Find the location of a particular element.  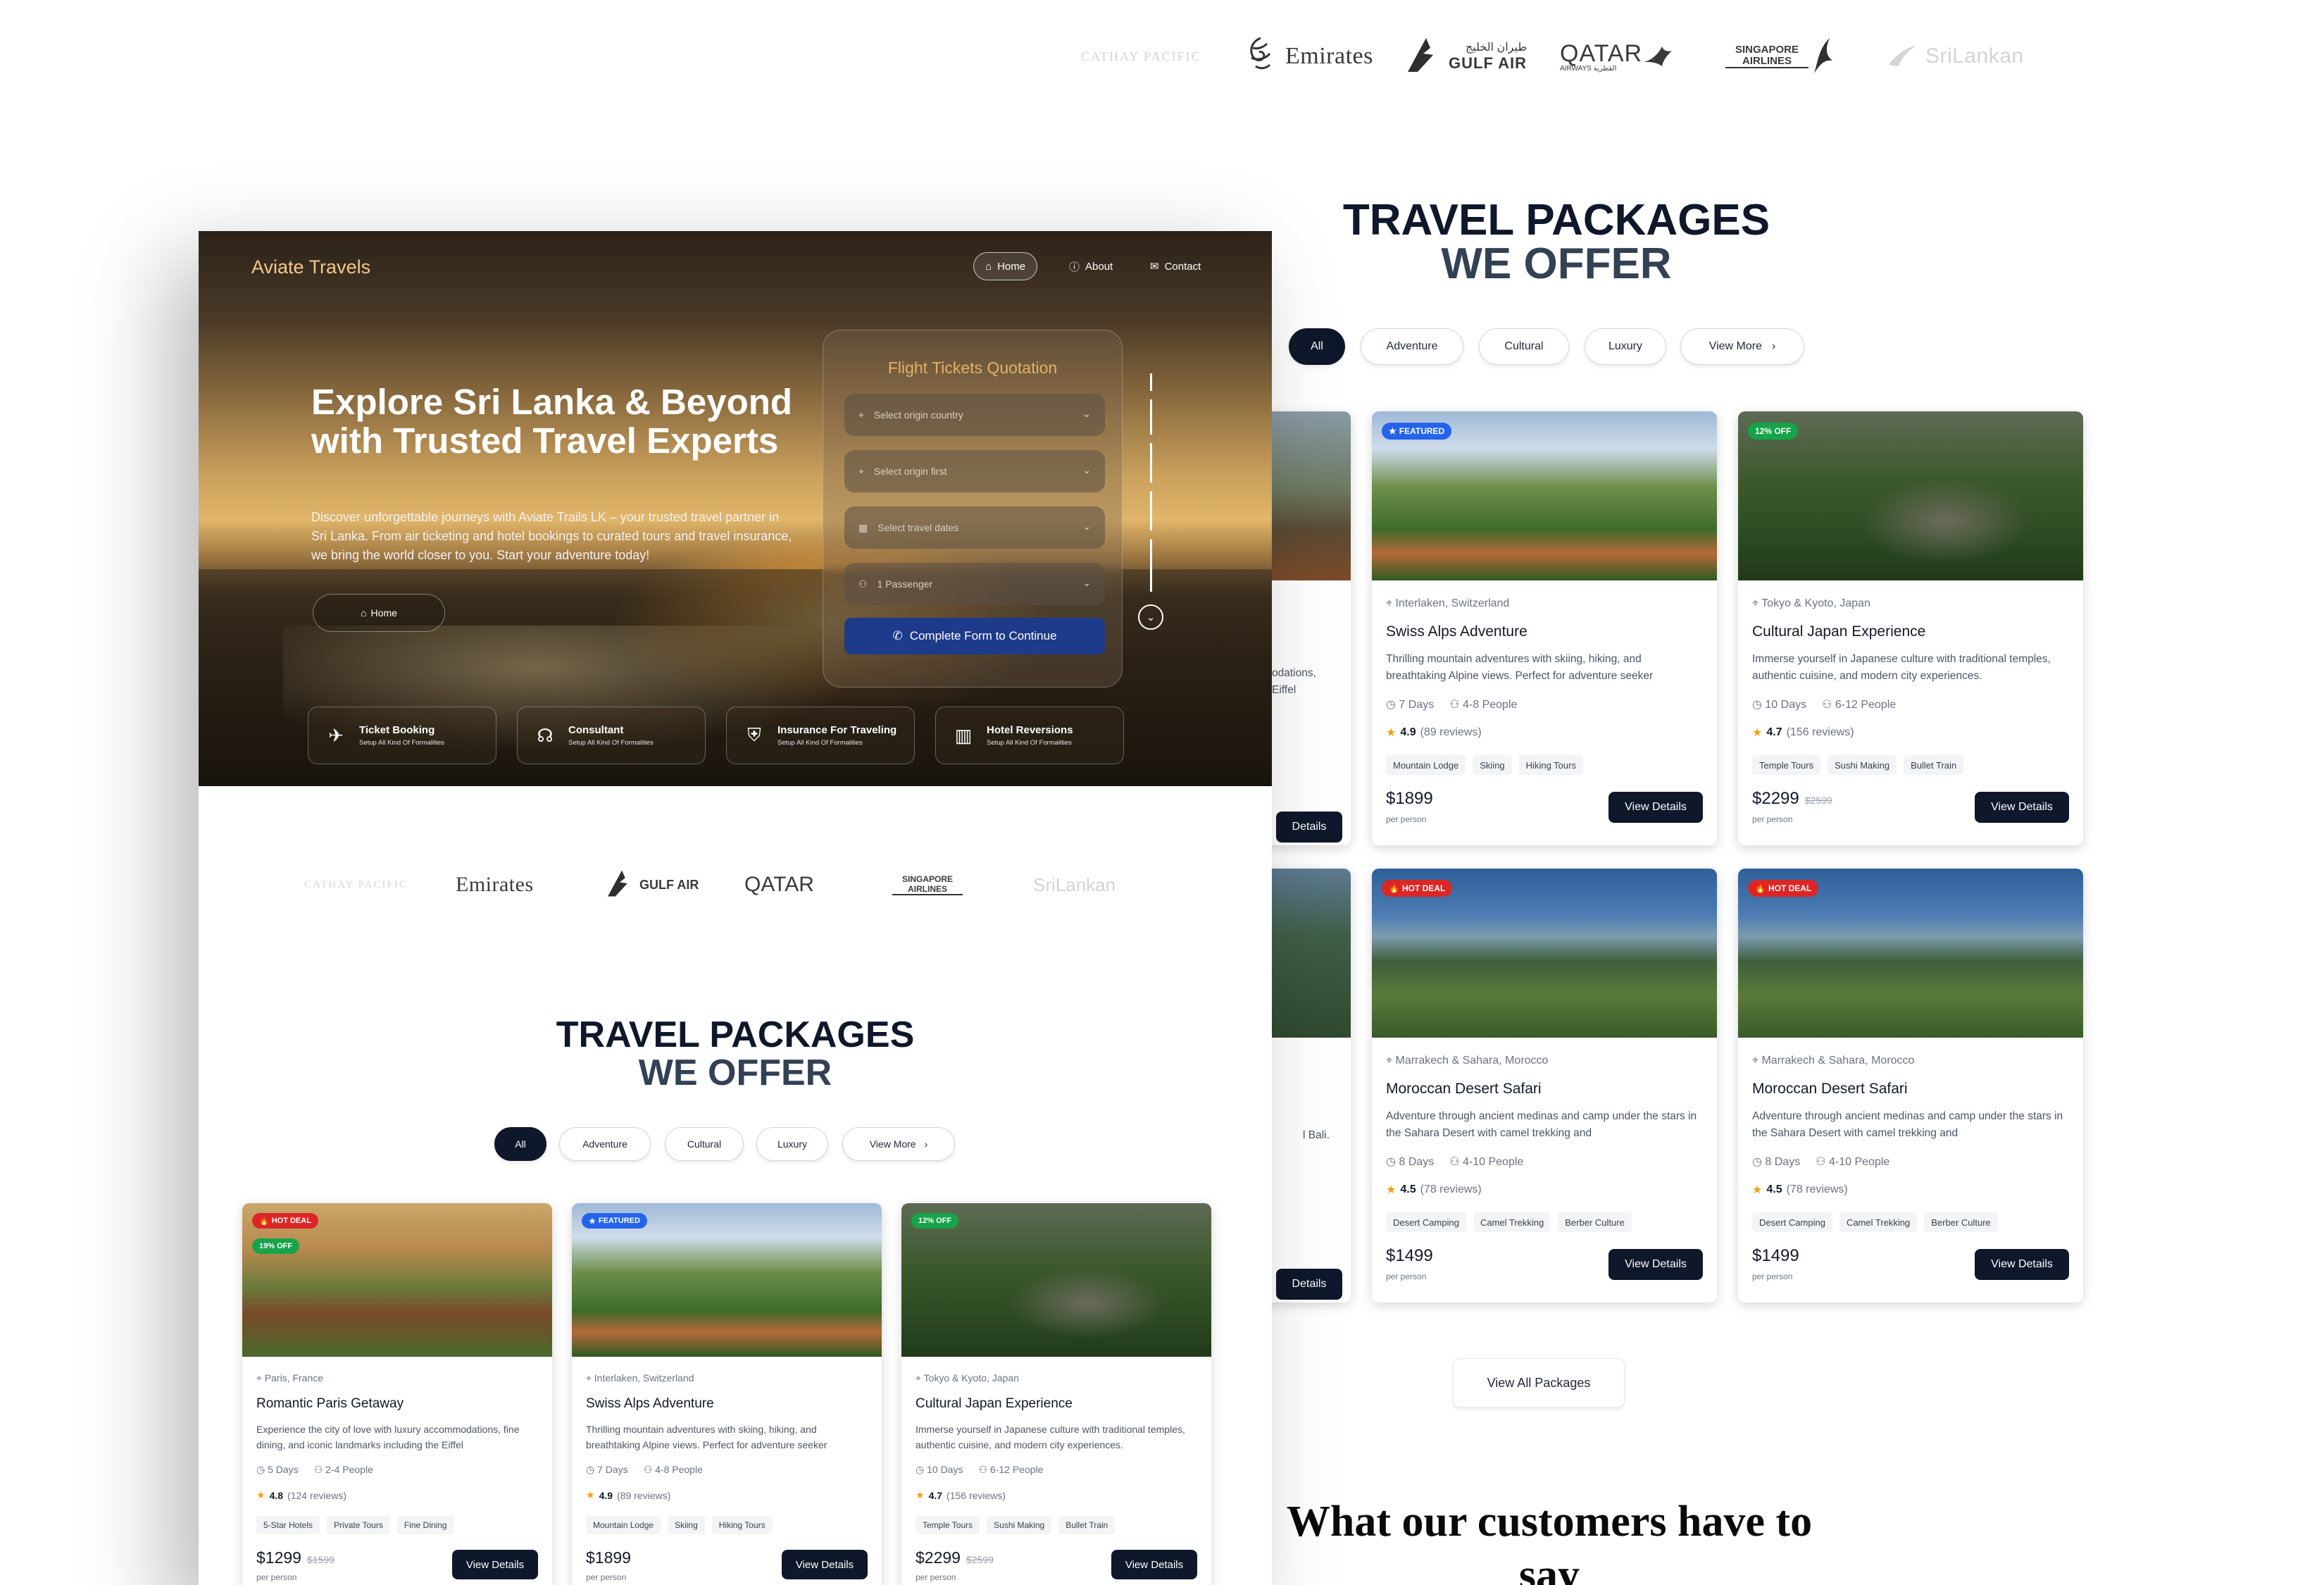

airline-logo-cathay: CATHAY PACIFIC is located at coordinates (1141, 56).